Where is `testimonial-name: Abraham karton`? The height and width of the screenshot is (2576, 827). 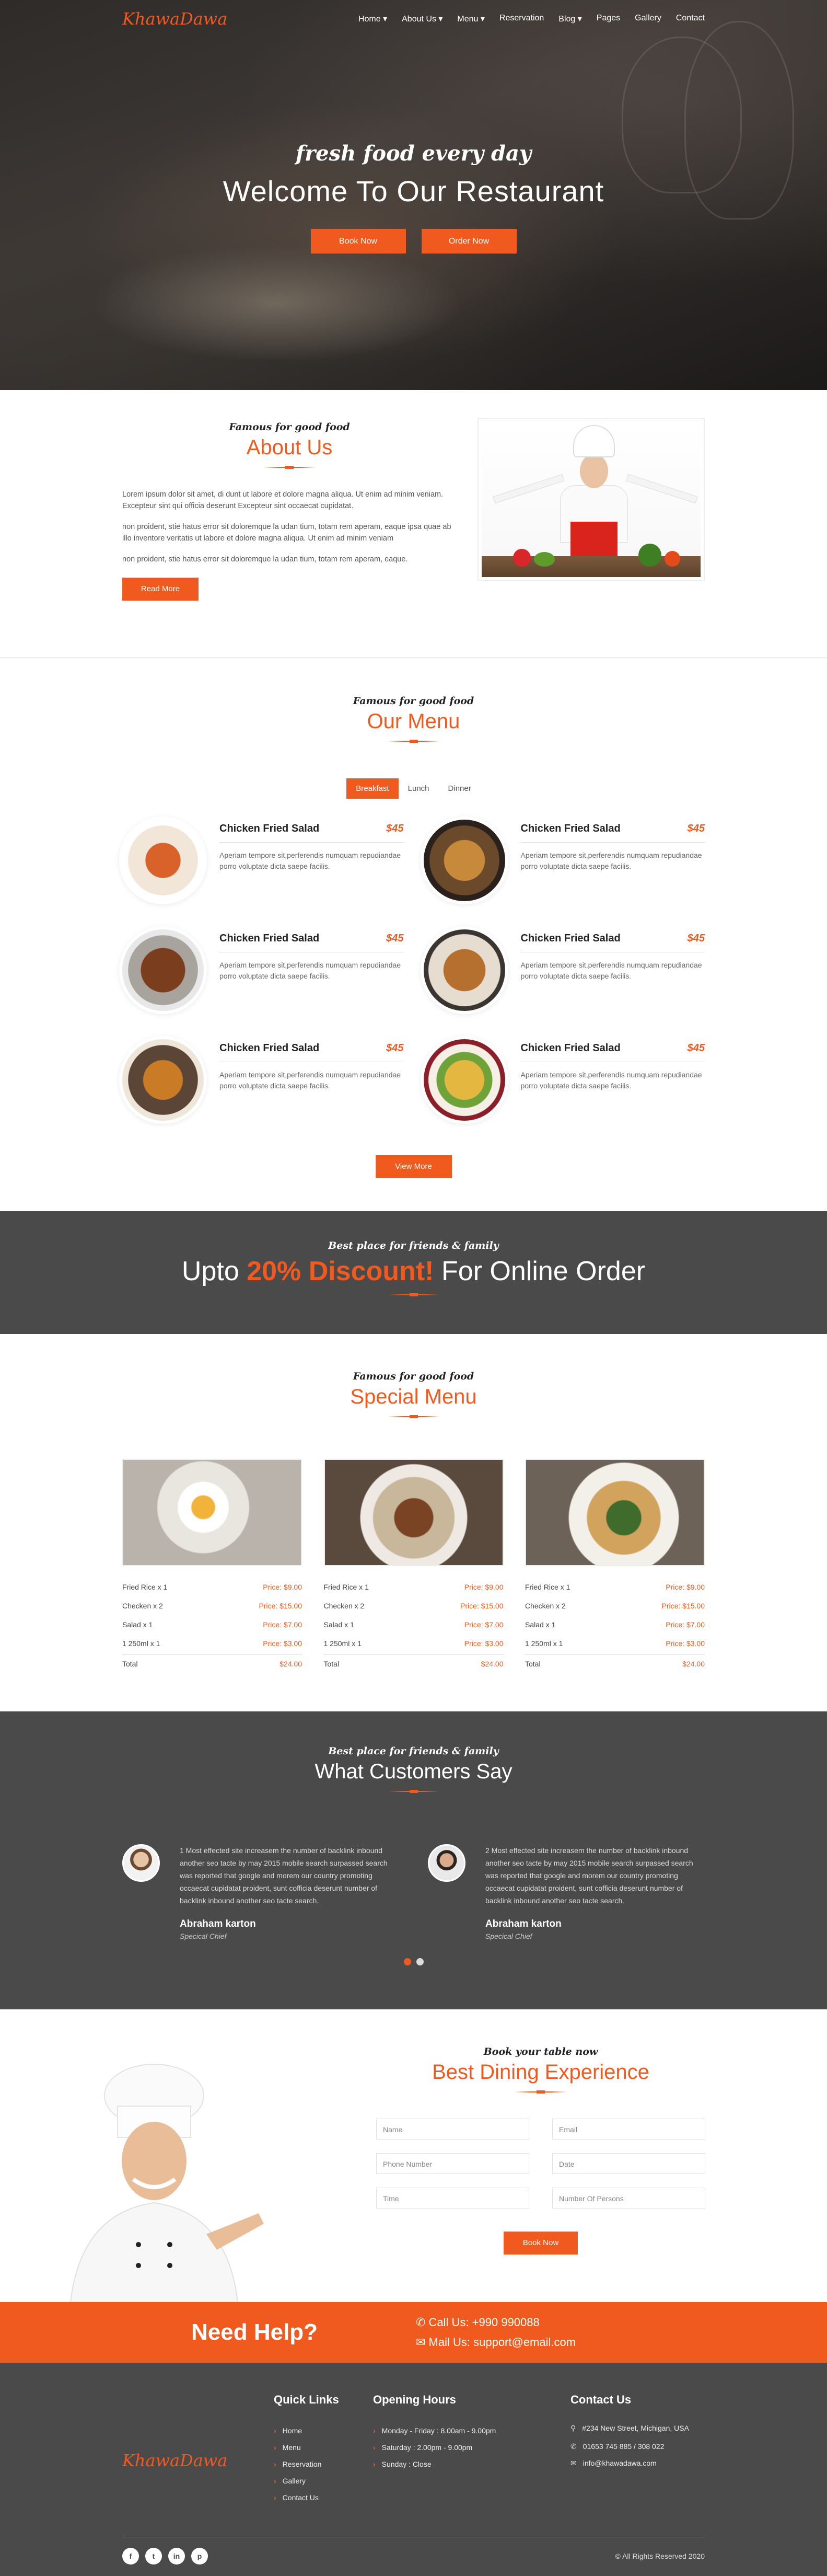
testimonial-name: Abraham karton is located at coordinates (218, 1923).